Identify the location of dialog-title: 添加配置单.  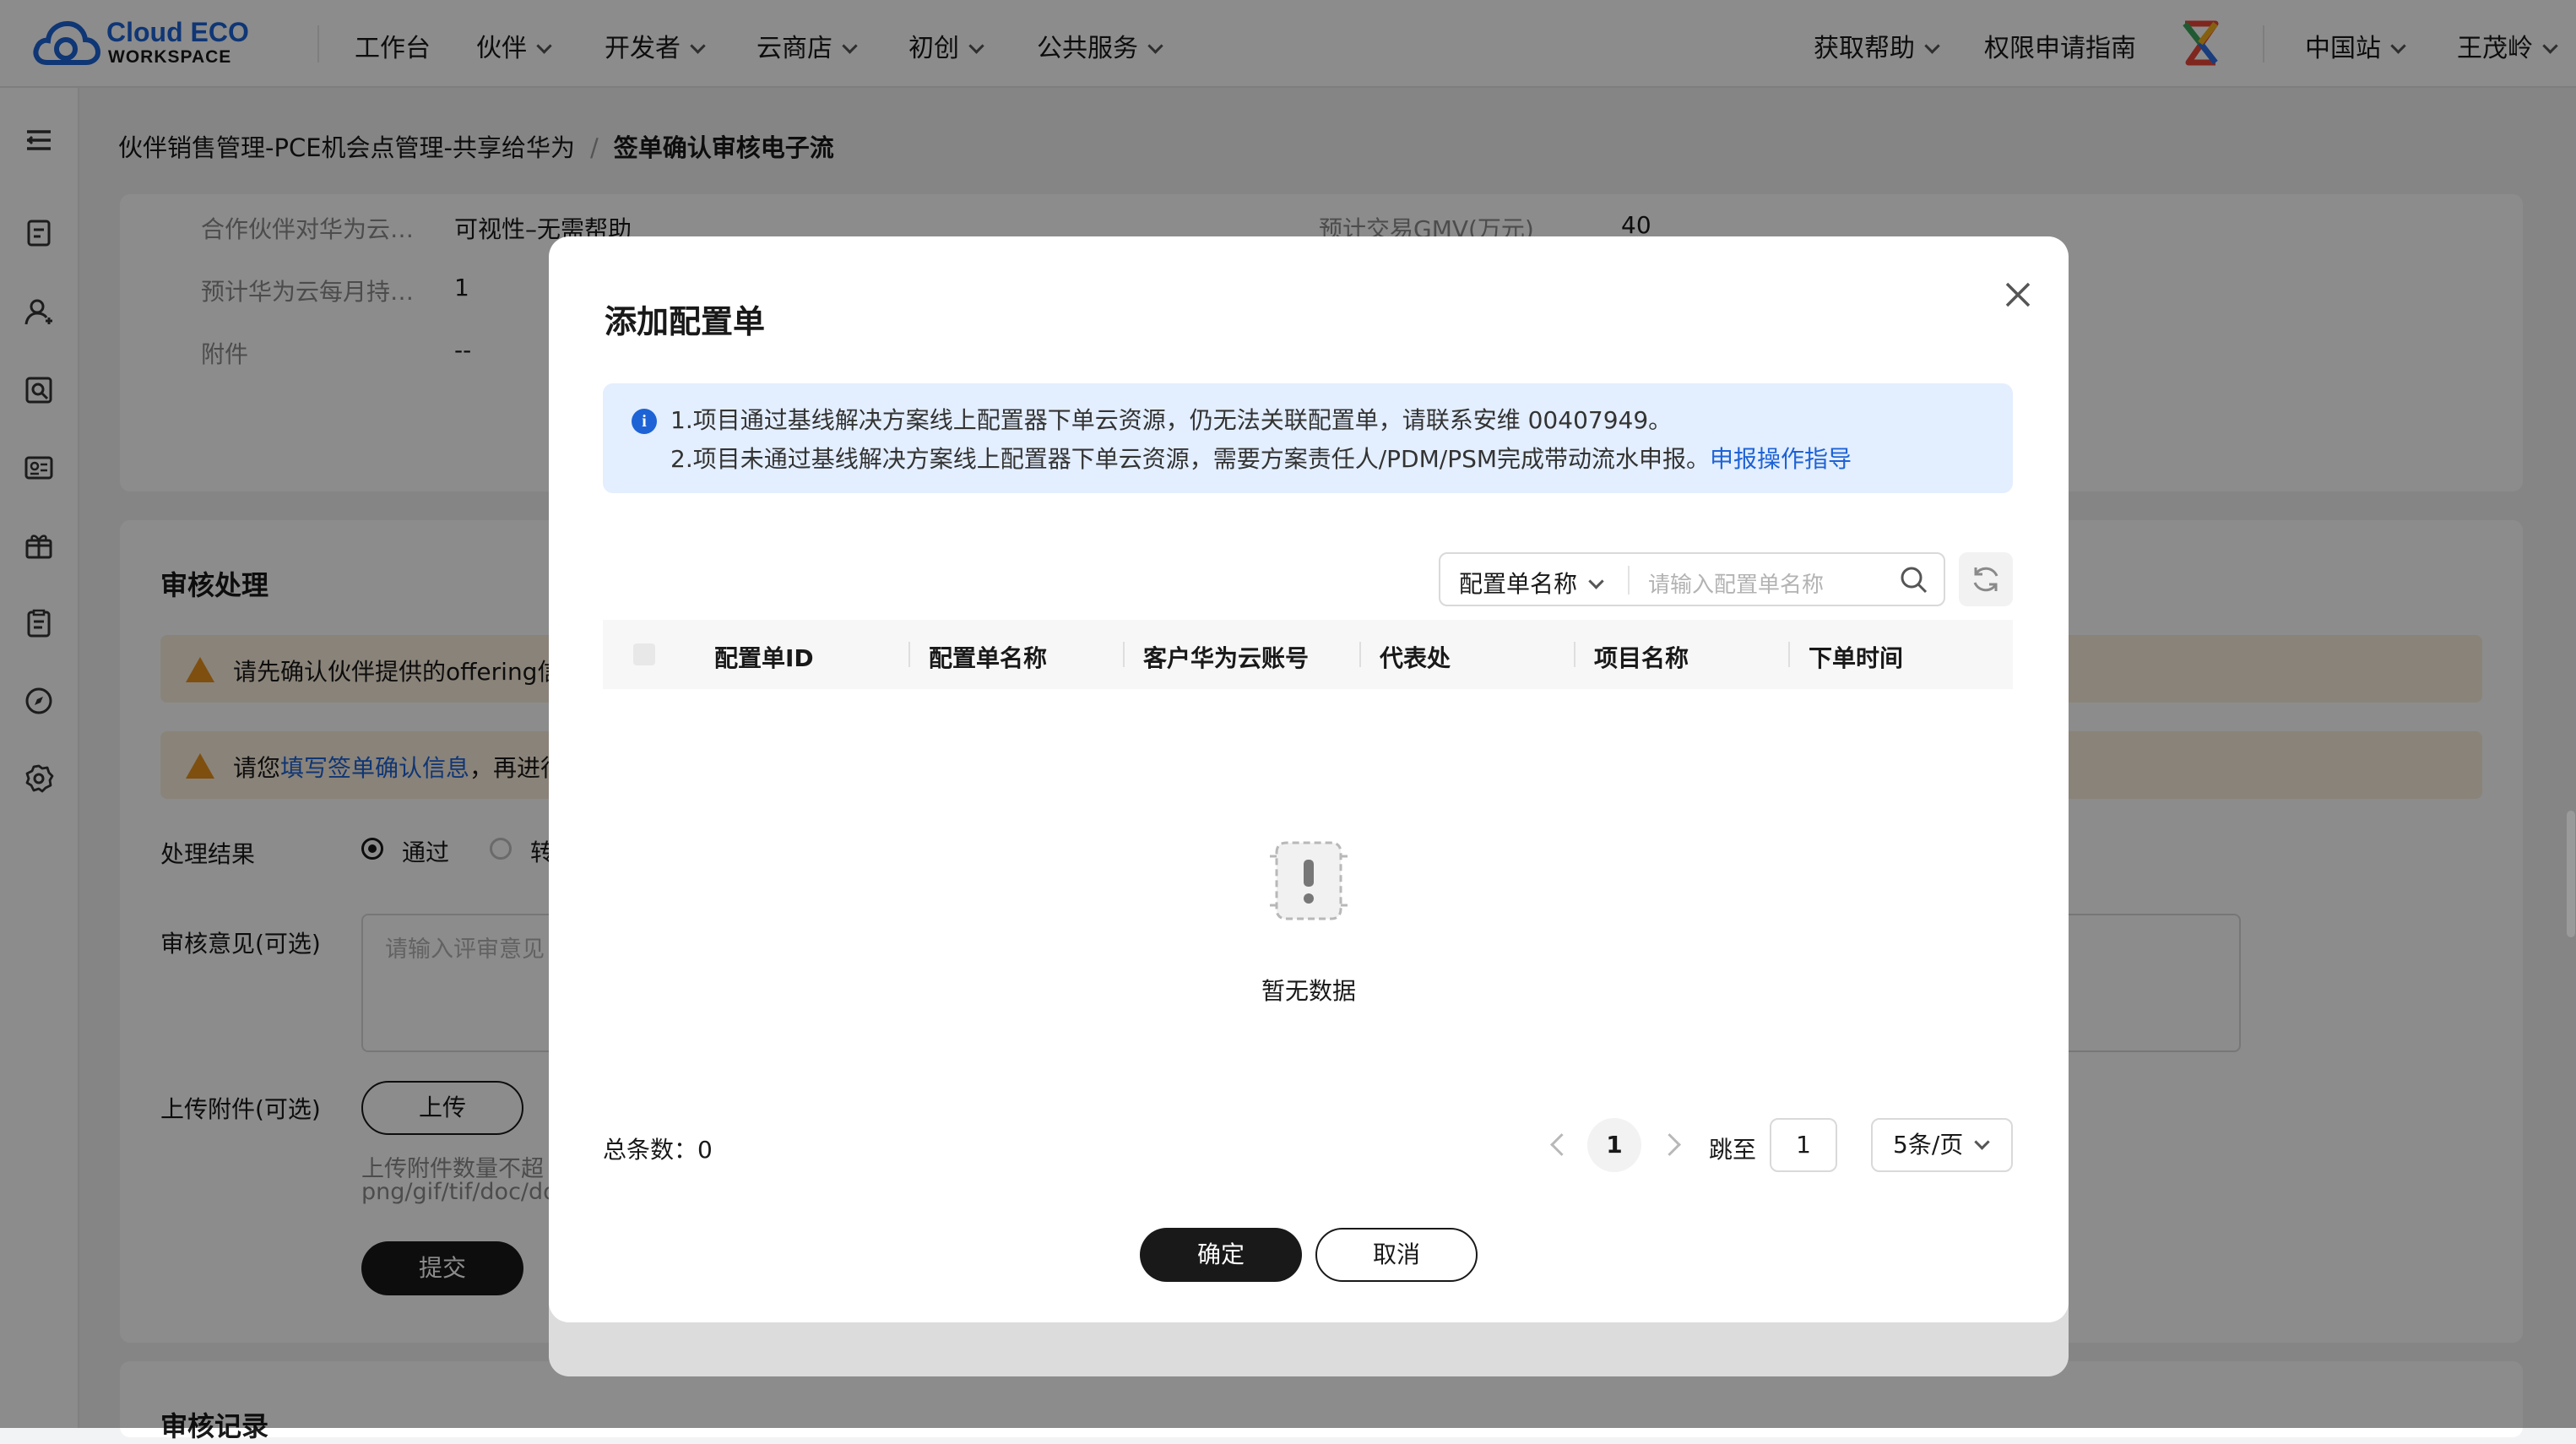
(685, 321).